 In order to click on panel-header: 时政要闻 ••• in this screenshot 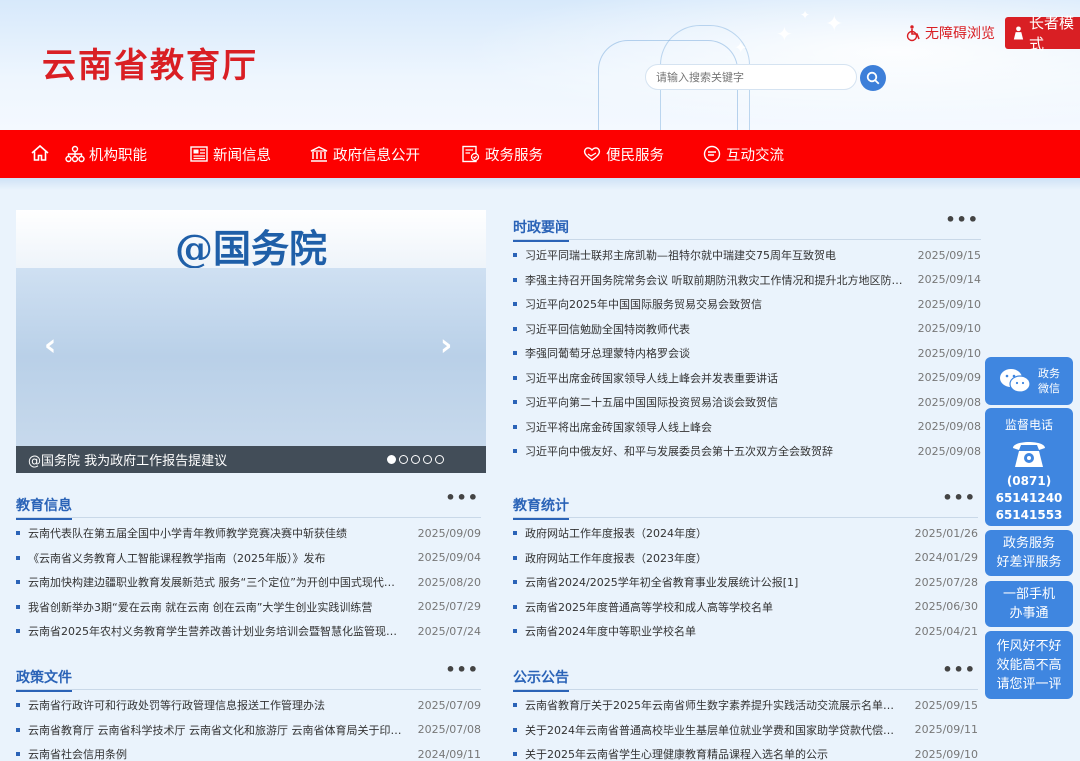, I will do `click(747, 226)`.